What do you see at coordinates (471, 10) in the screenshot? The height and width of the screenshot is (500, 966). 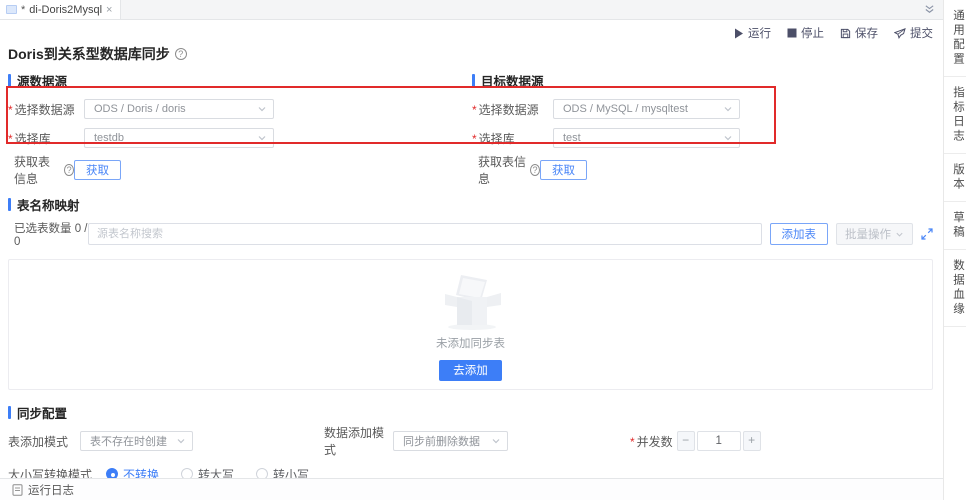 I see `tab-bar: * di-Doris2Mysql ×` at bounding box center [471, 10].